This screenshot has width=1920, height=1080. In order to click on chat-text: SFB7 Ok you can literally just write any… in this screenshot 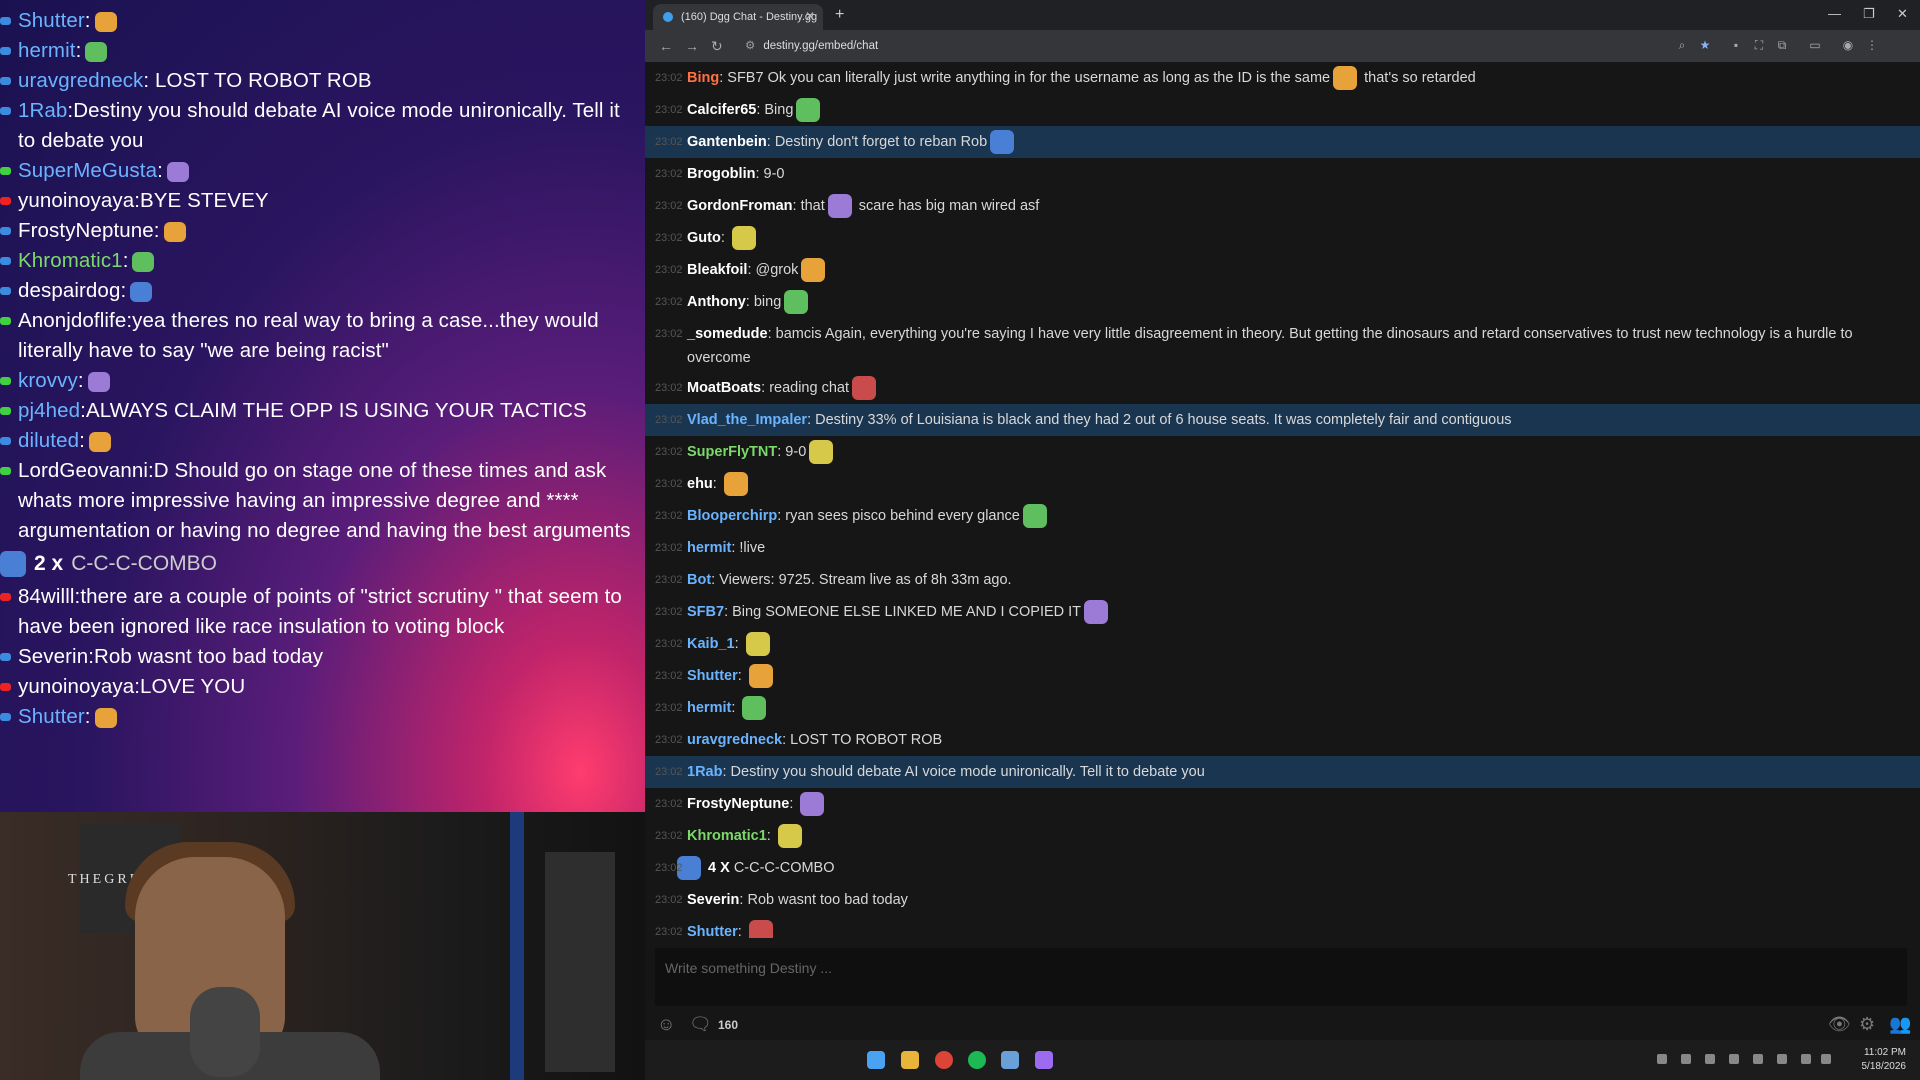, I will do `click(1029, 78)`.